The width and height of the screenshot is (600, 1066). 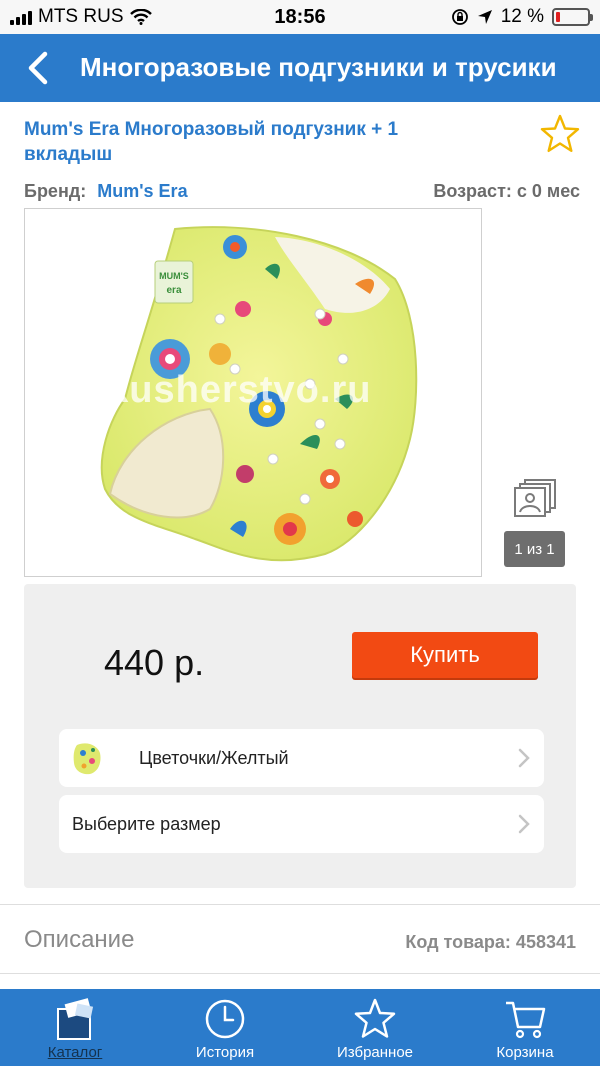 What do you see at coordinates (154, 662) in the screenshot?
I see `price: 440 р.` at bounding box center [154, 662].